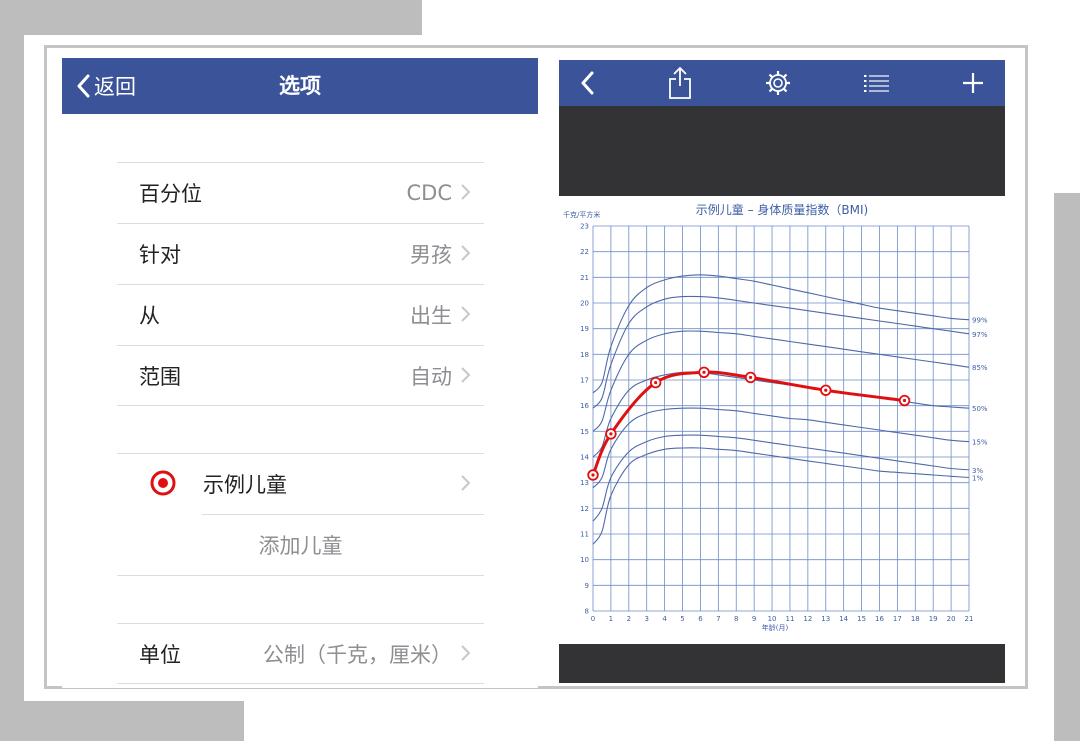  I want to click on background-decoration-top, so click(211, 17).